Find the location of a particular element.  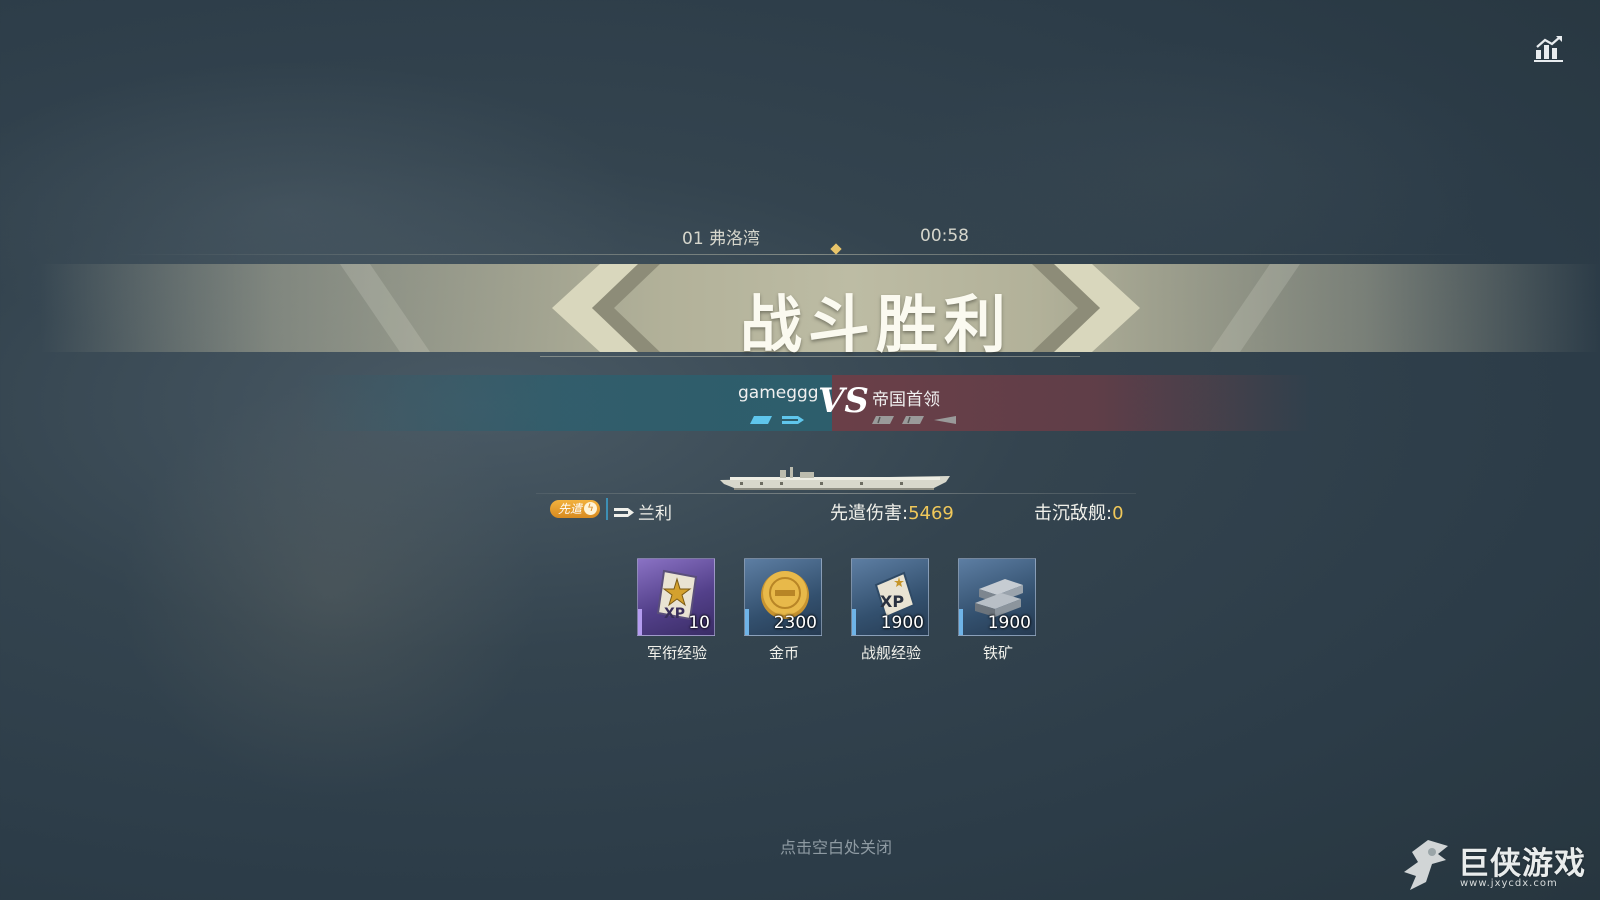

damage-value: 5469 is located at coordinates (931, 513).